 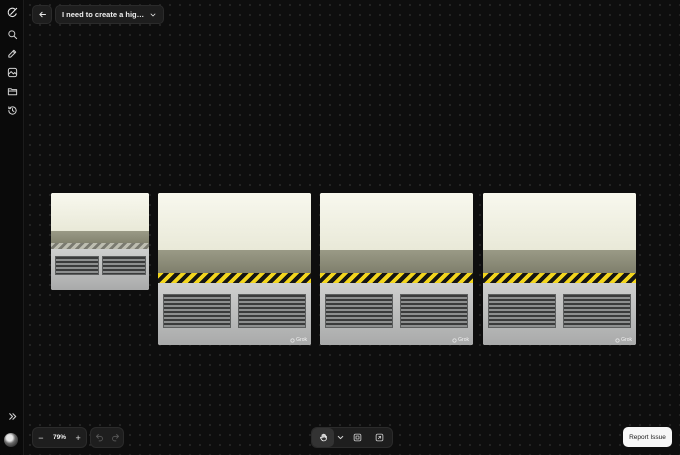 I want to click on report-issue-button: Report Issue, so click(x=647, y=437).